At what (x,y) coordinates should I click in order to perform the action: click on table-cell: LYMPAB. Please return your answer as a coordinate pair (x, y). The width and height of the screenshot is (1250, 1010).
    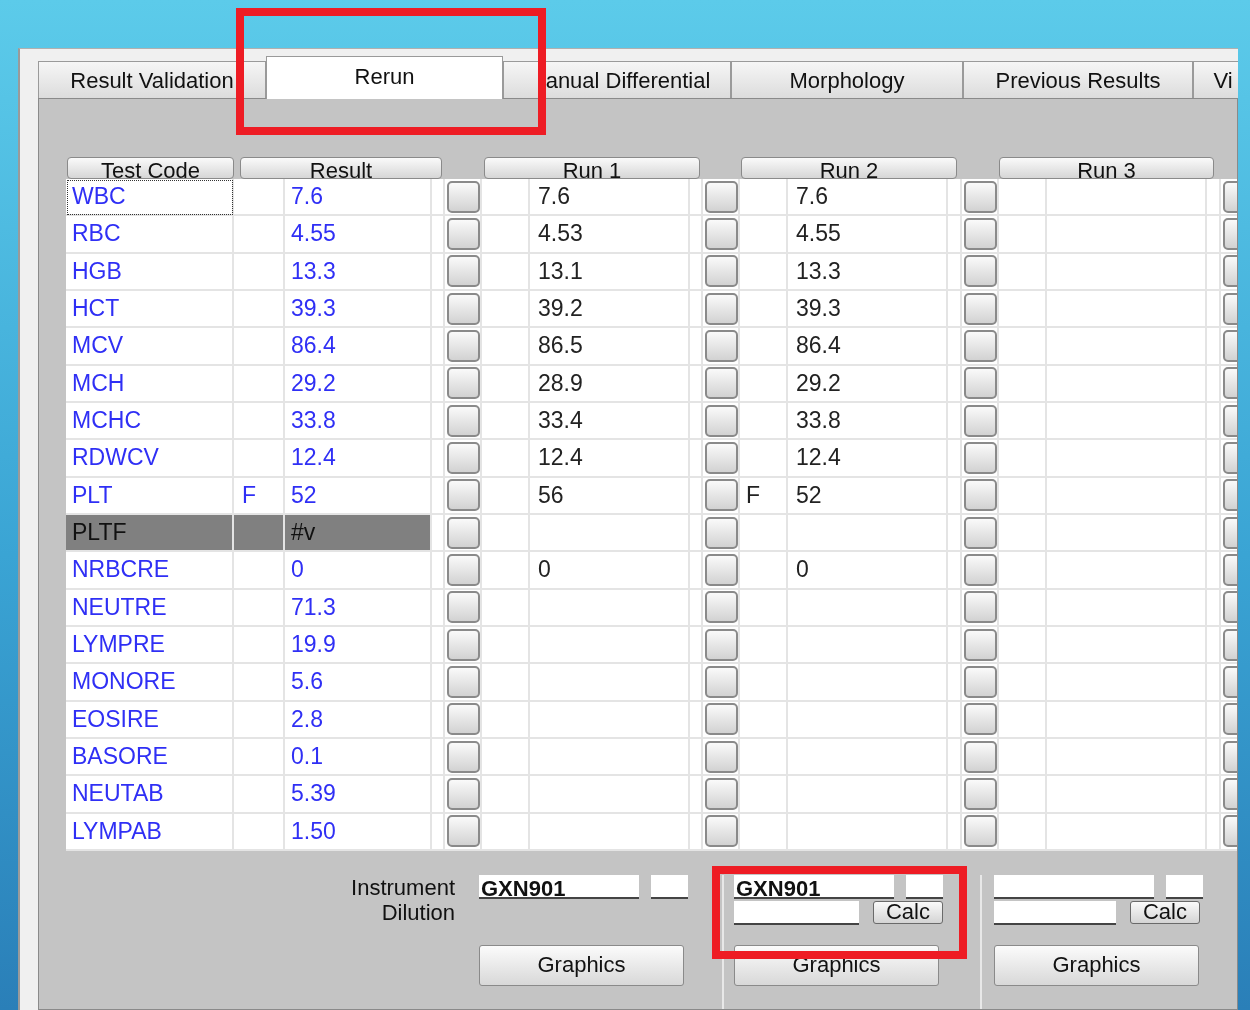
    Looking at the image, I should click on (150, 832).